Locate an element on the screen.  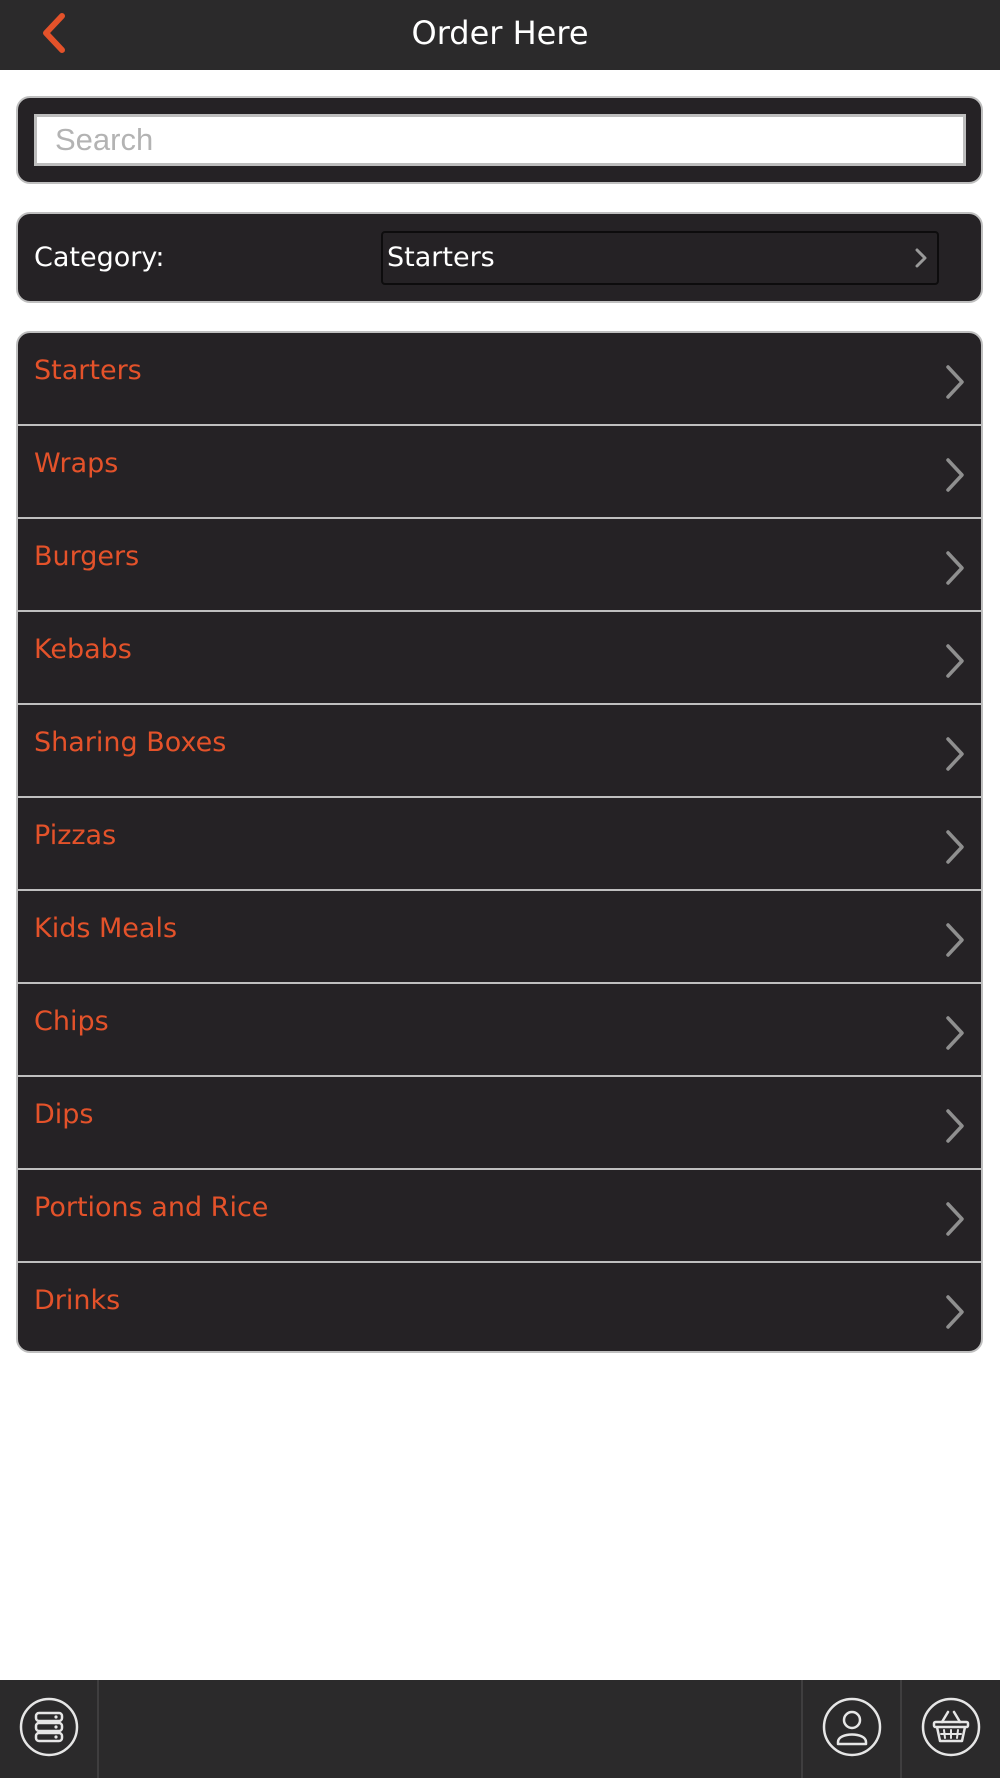
menu-category-label: Chips is located at coordinates (71, 1021).